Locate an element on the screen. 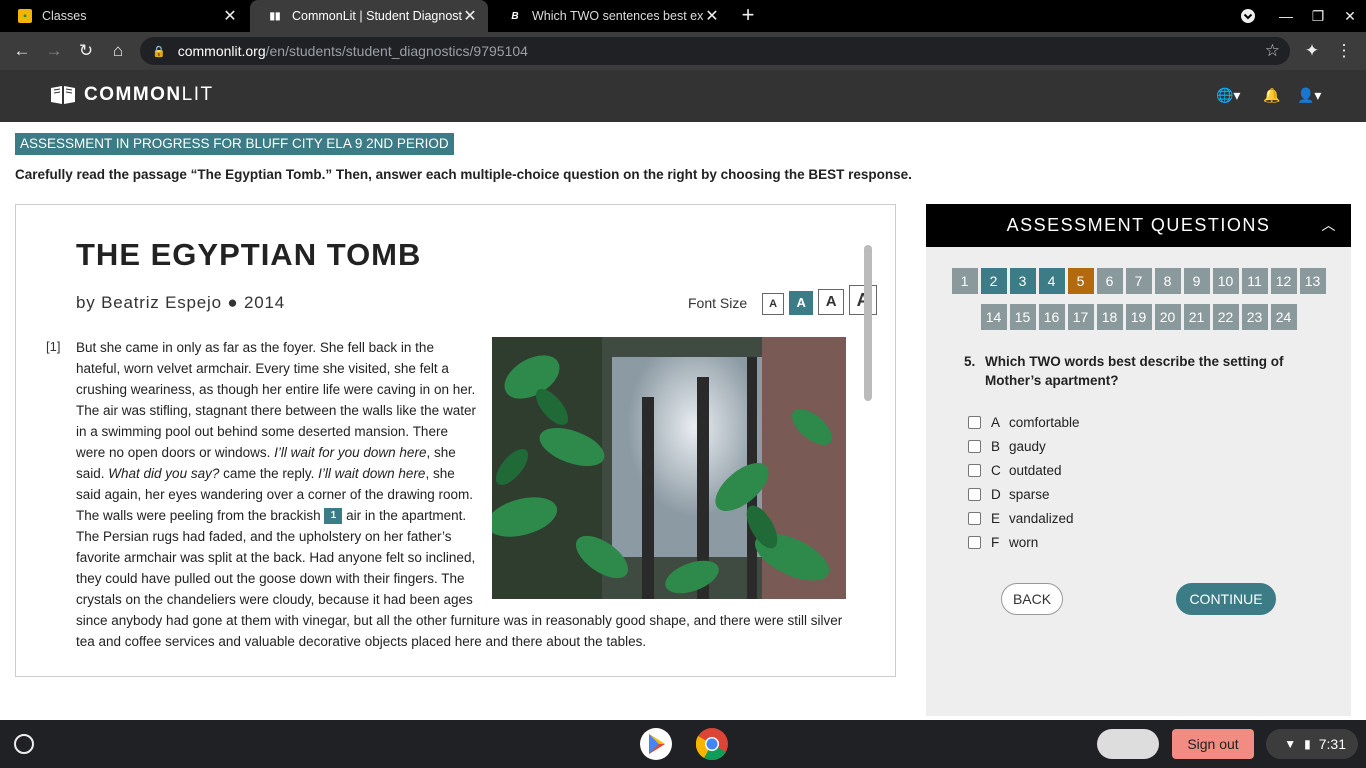  question-number-19: 19 is located at coordinates (1138, 317).